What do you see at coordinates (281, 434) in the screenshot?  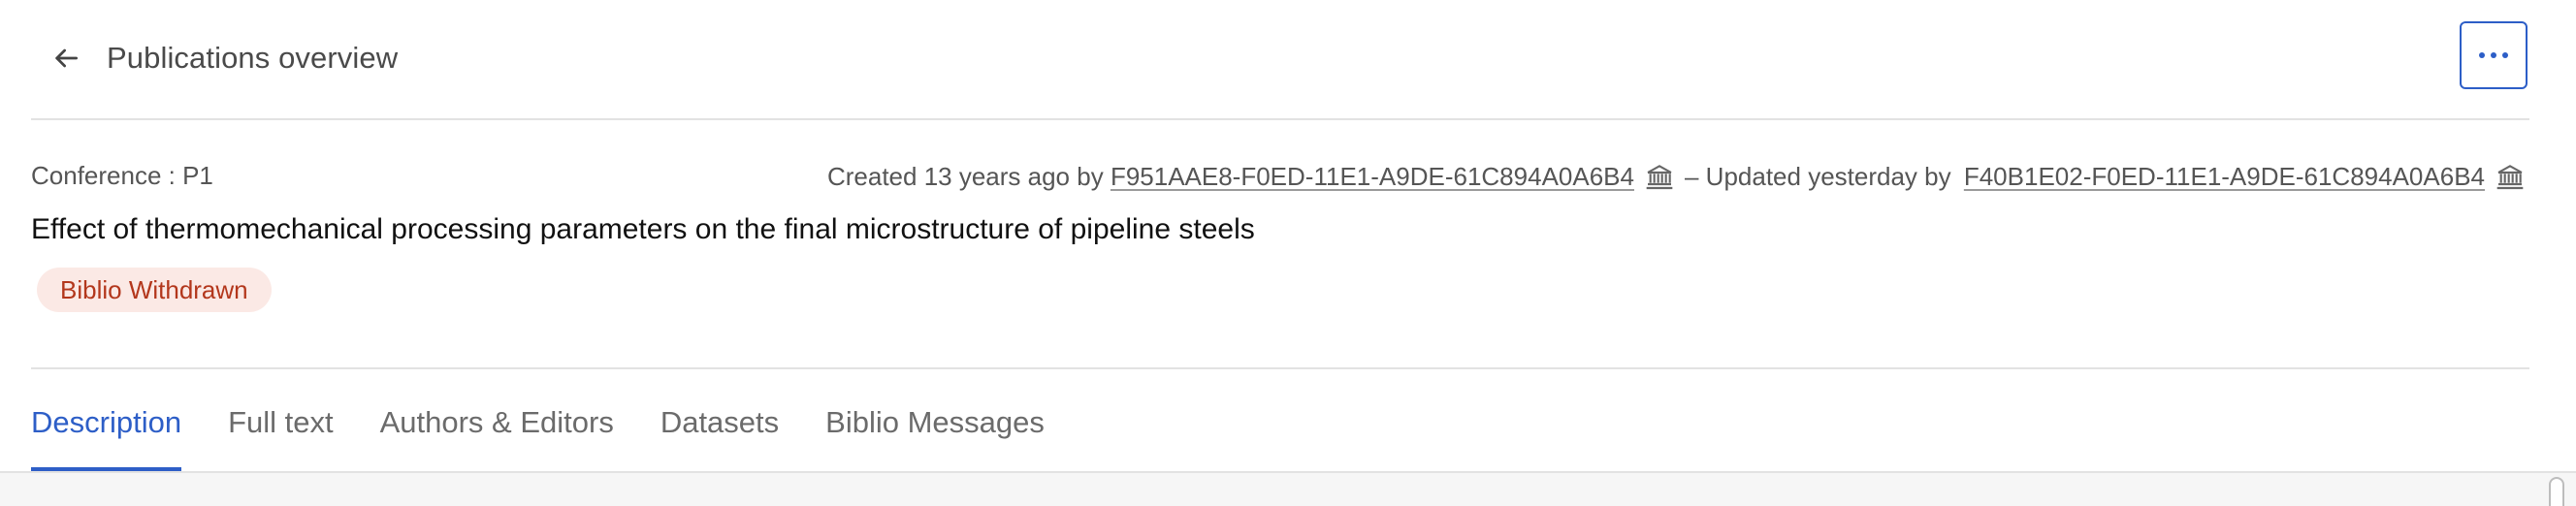 I see `tab-full-text: Full text` at bounding box center [281, 434].